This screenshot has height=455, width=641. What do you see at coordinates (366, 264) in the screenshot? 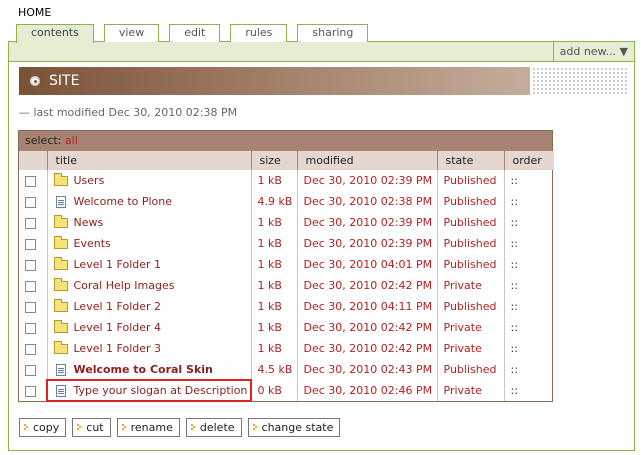
I see `item-modified: Dec 30, 2010 04:01 PM` at bounding box center [366, 264].